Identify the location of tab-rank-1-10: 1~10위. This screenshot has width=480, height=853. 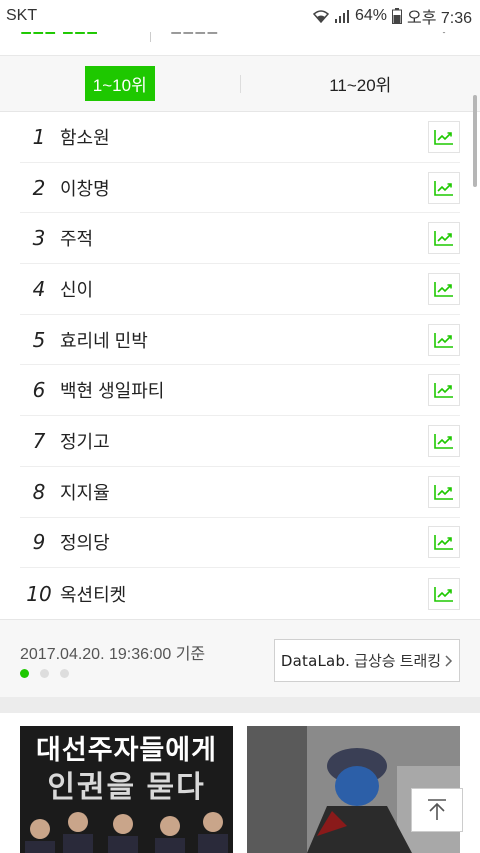
(120, 83).